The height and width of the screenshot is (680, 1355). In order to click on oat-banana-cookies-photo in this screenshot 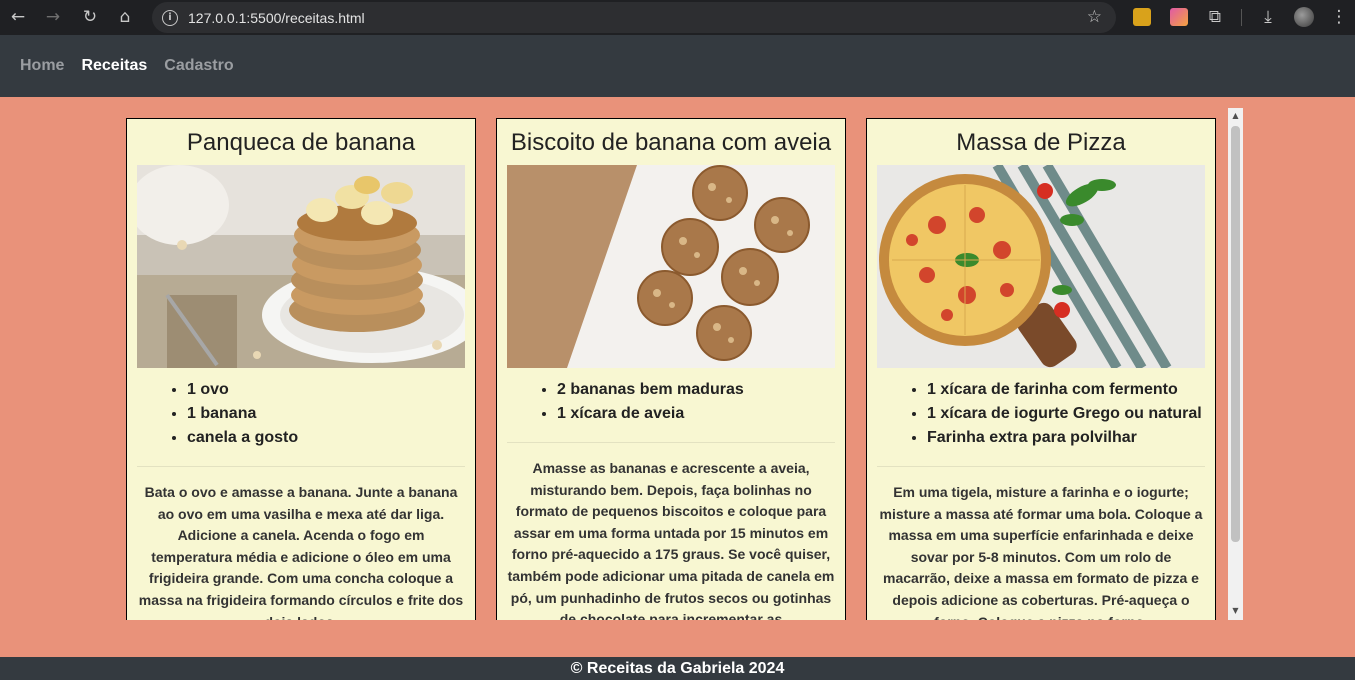, I will do `click(671, 266)`.